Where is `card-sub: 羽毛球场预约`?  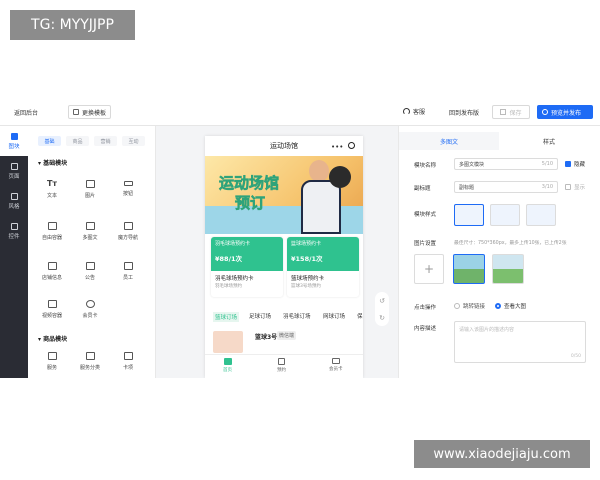 card-sub: 羽毛球场预约 is located at coordinates (228, 286).